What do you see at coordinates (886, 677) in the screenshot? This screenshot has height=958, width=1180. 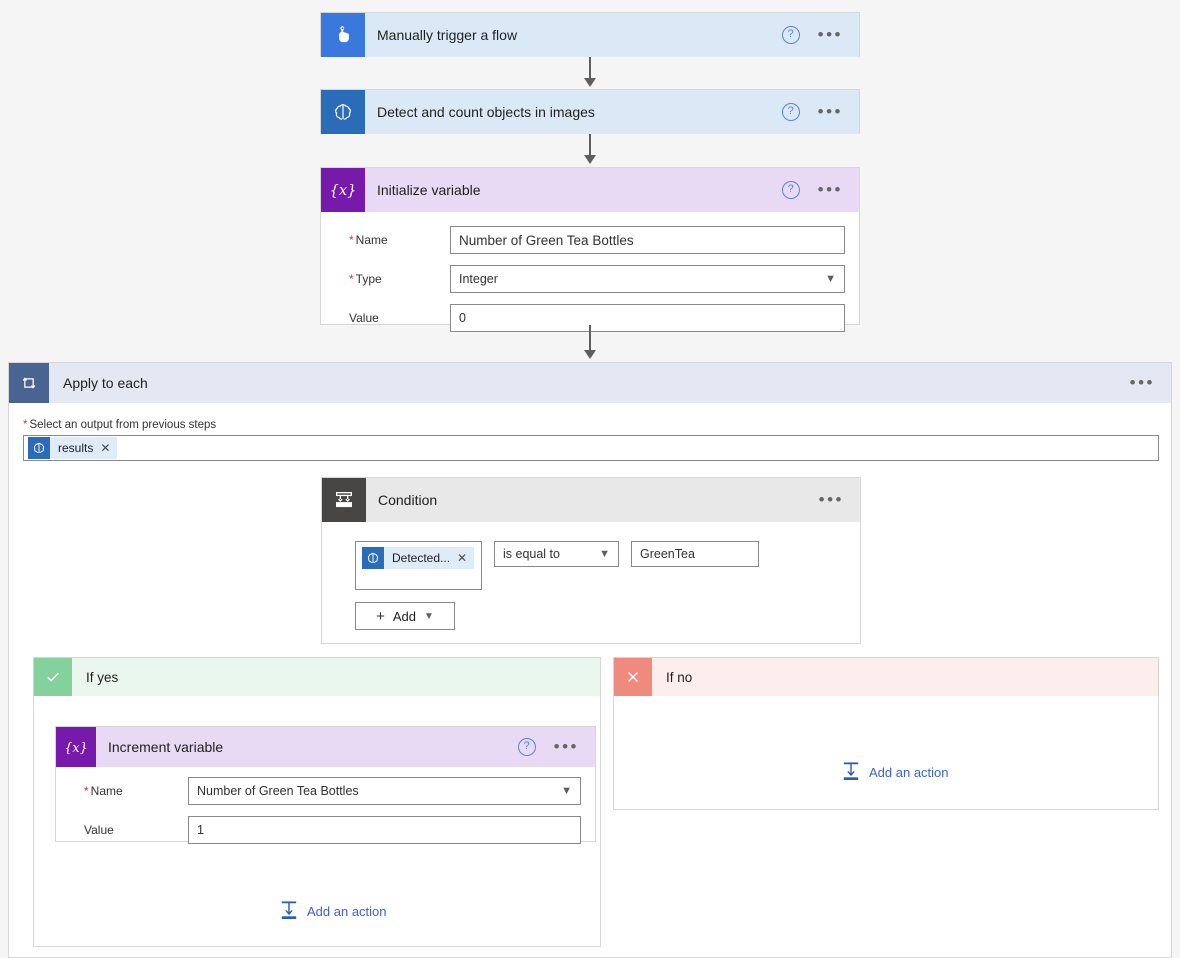 I see `if-no-header: If no` at bounding box center [886, 677].